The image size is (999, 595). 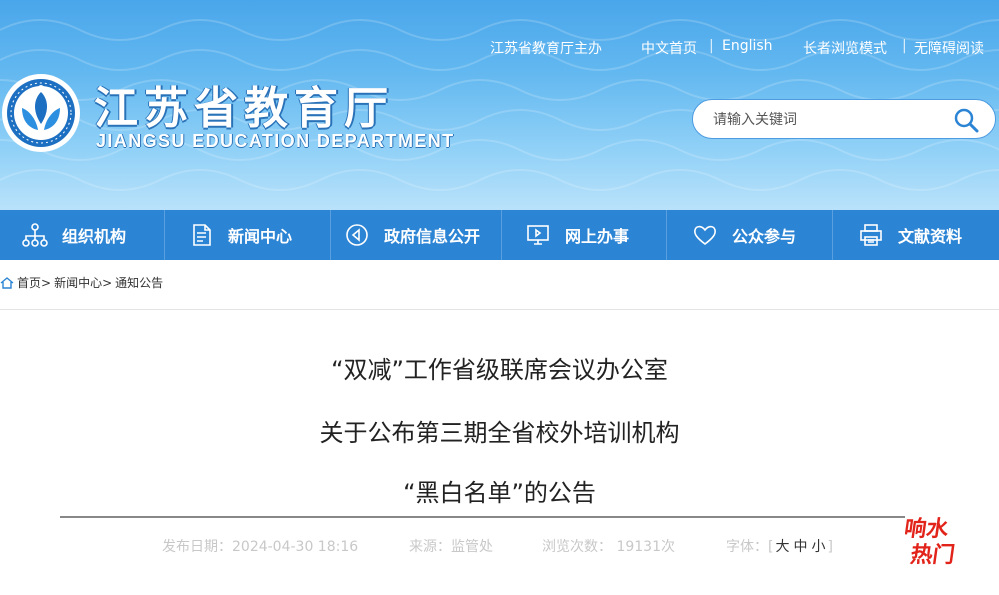 What do you see at coordinates (928, 529) in the screenshot?
I see `hot-badge-line1: 响水` at bounding box center [928, 529].